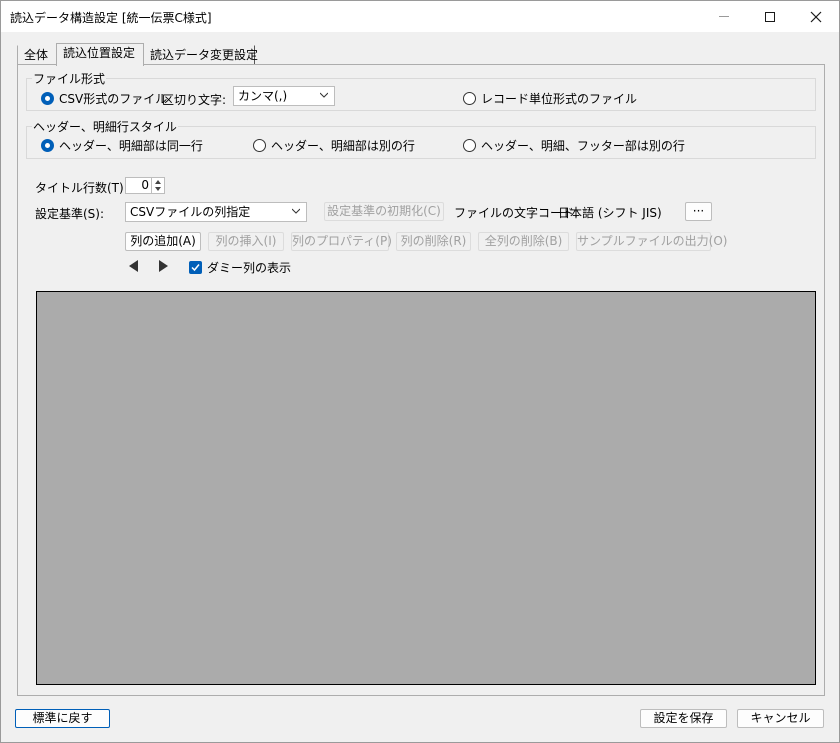 The height and width of the screenshot is (743, 840). I want to click on header-separate-row-radio: ヘッダー、明細部は別の行, so click(334, 145).